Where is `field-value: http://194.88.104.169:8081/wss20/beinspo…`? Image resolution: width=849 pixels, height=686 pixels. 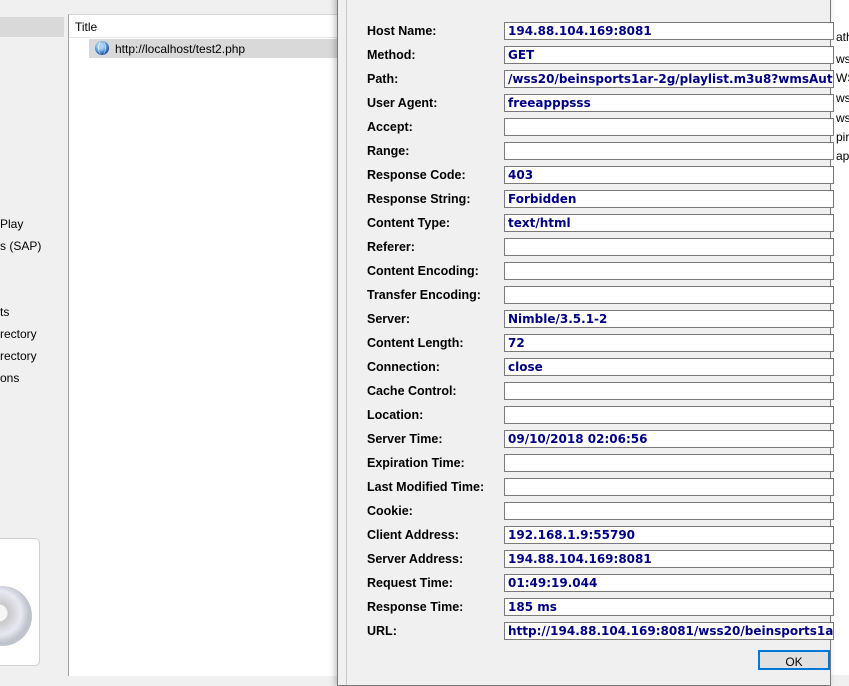 field-value: http://194.88.104.169:8081/wss20/beinspo… is located at coordinates (669, 631).